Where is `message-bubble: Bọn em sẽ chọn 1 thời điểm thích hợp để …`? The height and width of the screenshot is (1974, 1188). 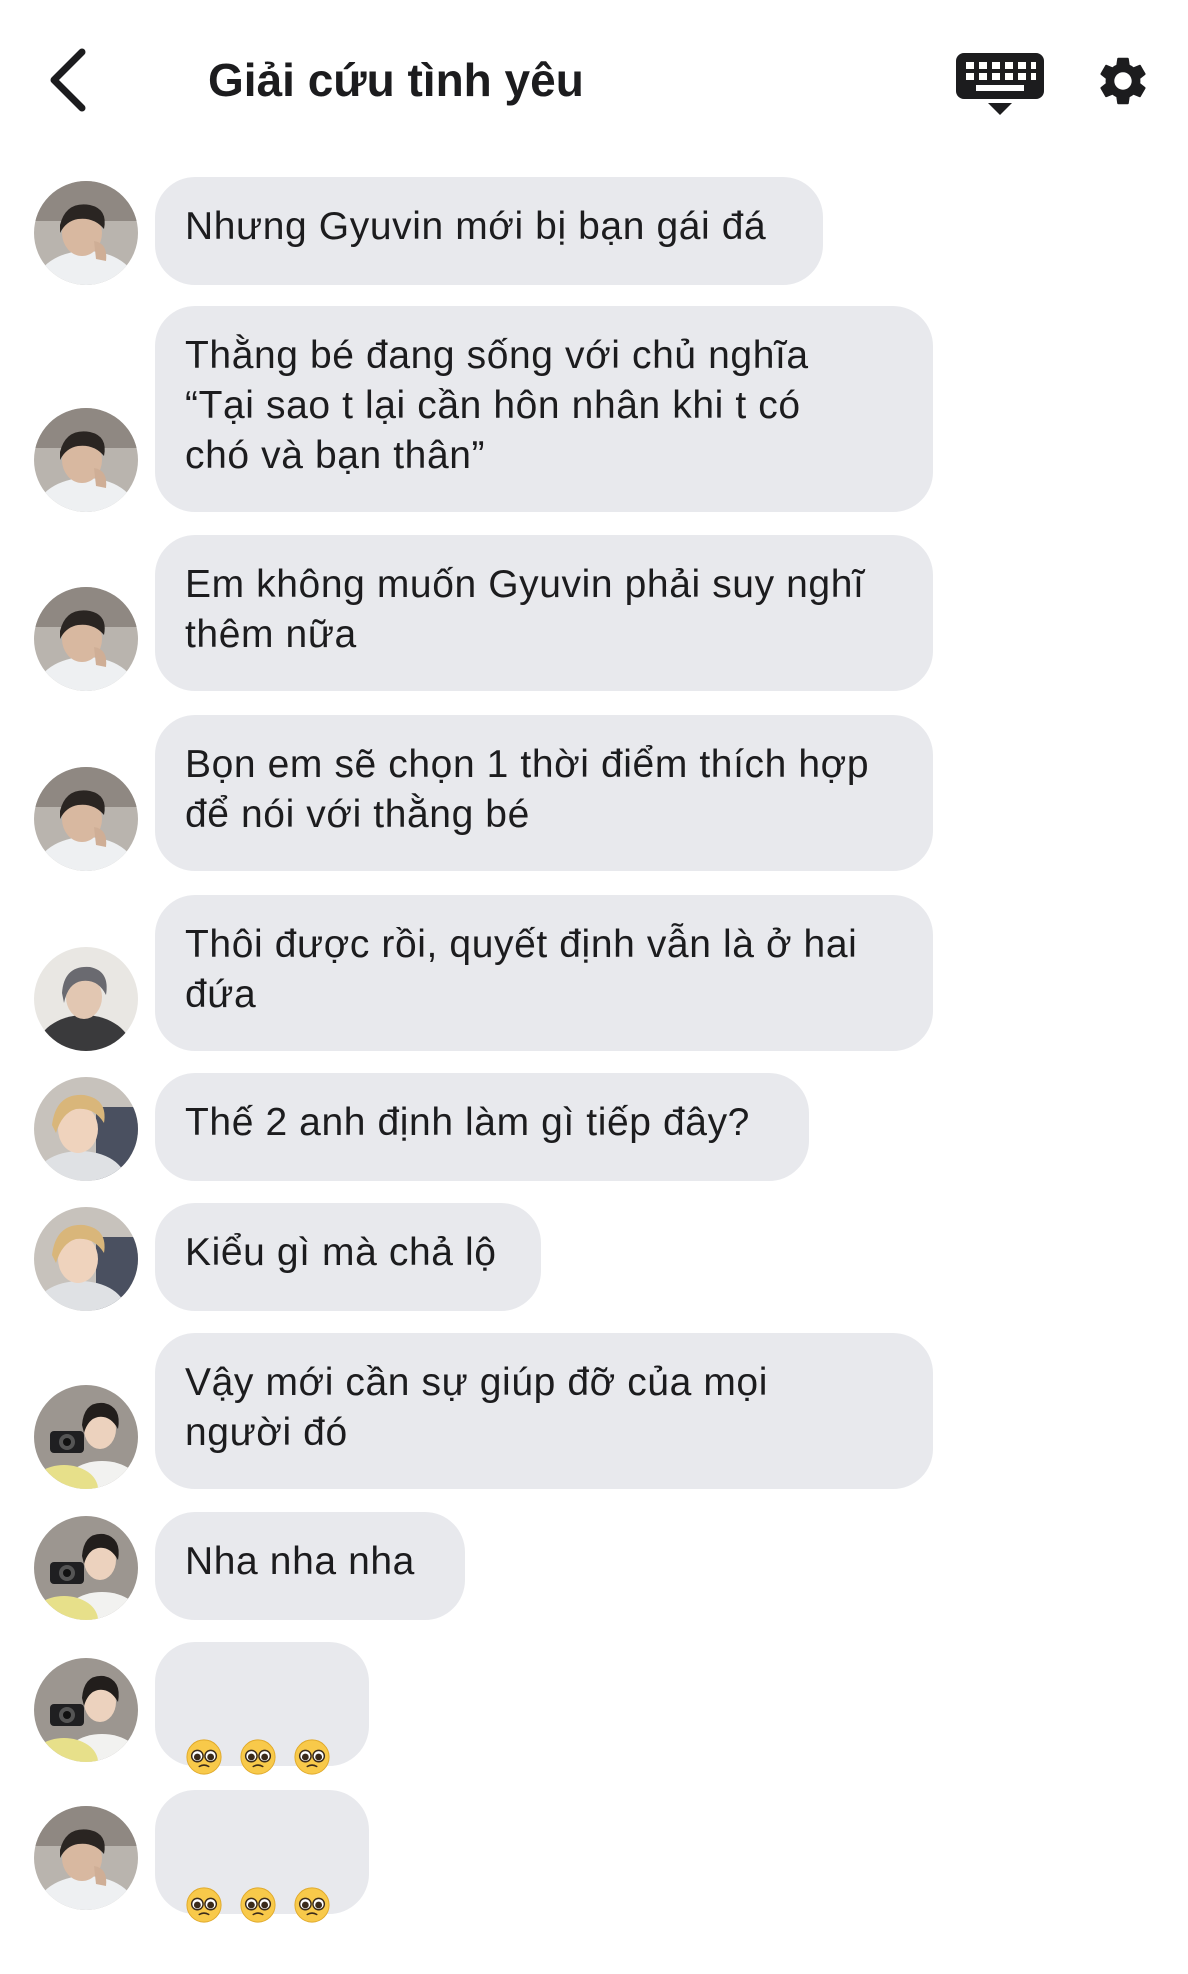 message-bubble: Bọn em sẽ chọn 1 thời điểm thích hợp để … is located at coordinates (544, 793).